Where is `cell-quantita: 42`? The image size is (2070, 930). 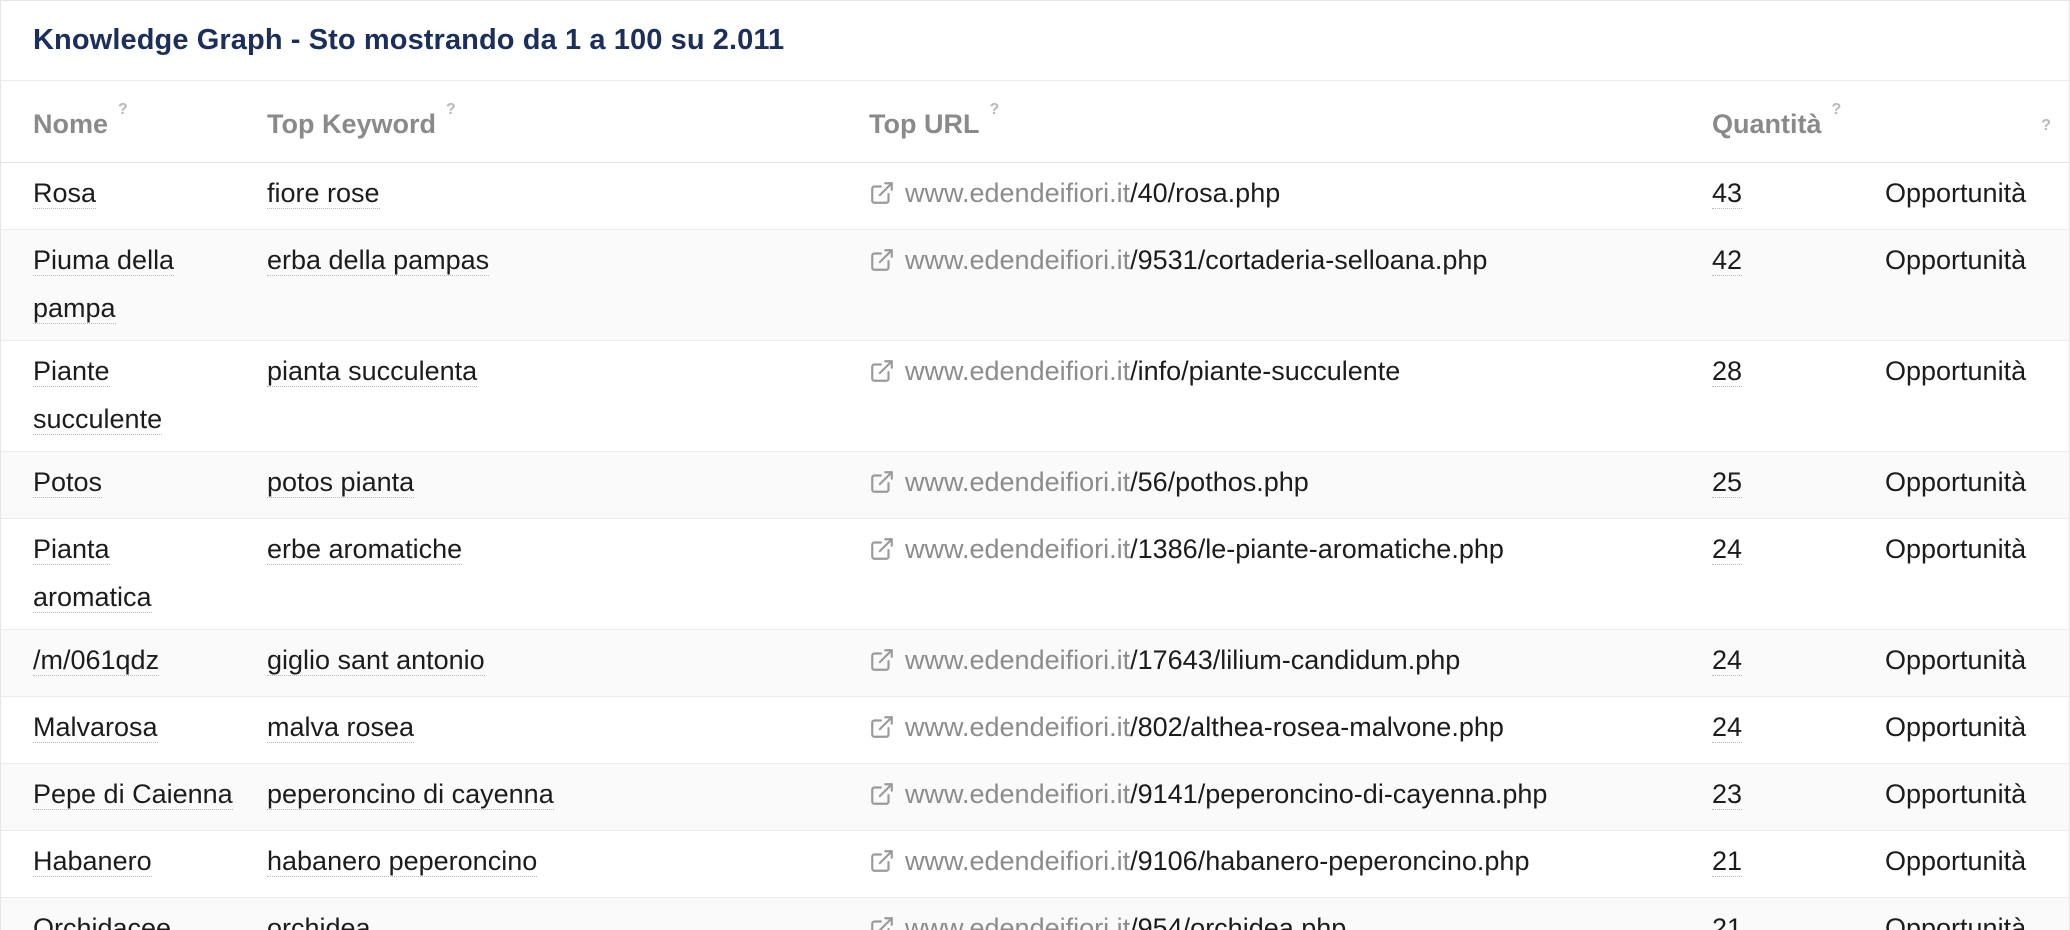 cell-quantita: 42 is located at coordinates (1773, 285).